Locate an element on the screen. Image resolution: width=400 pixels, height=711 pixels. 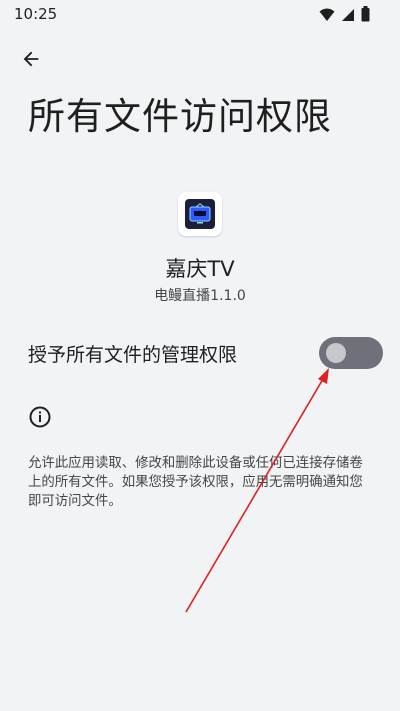
arrow-back-icon is located at coordinates (31, 59).